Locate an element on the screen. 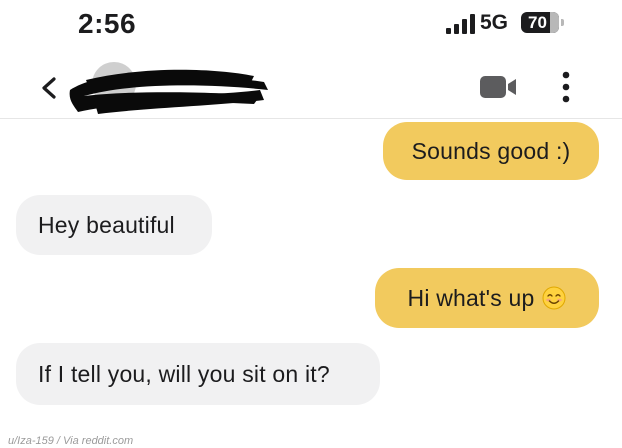  message-text: Sounds good :) is located at coordinates (491, 150).